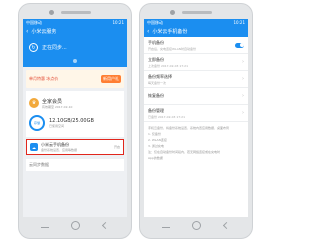 This screenshot has width=320, height=242. What do you see at coordinates (57, 126) in the screenshot?
I see `storage-subtitle: 已使用空间` at bounding box center [57, 126].